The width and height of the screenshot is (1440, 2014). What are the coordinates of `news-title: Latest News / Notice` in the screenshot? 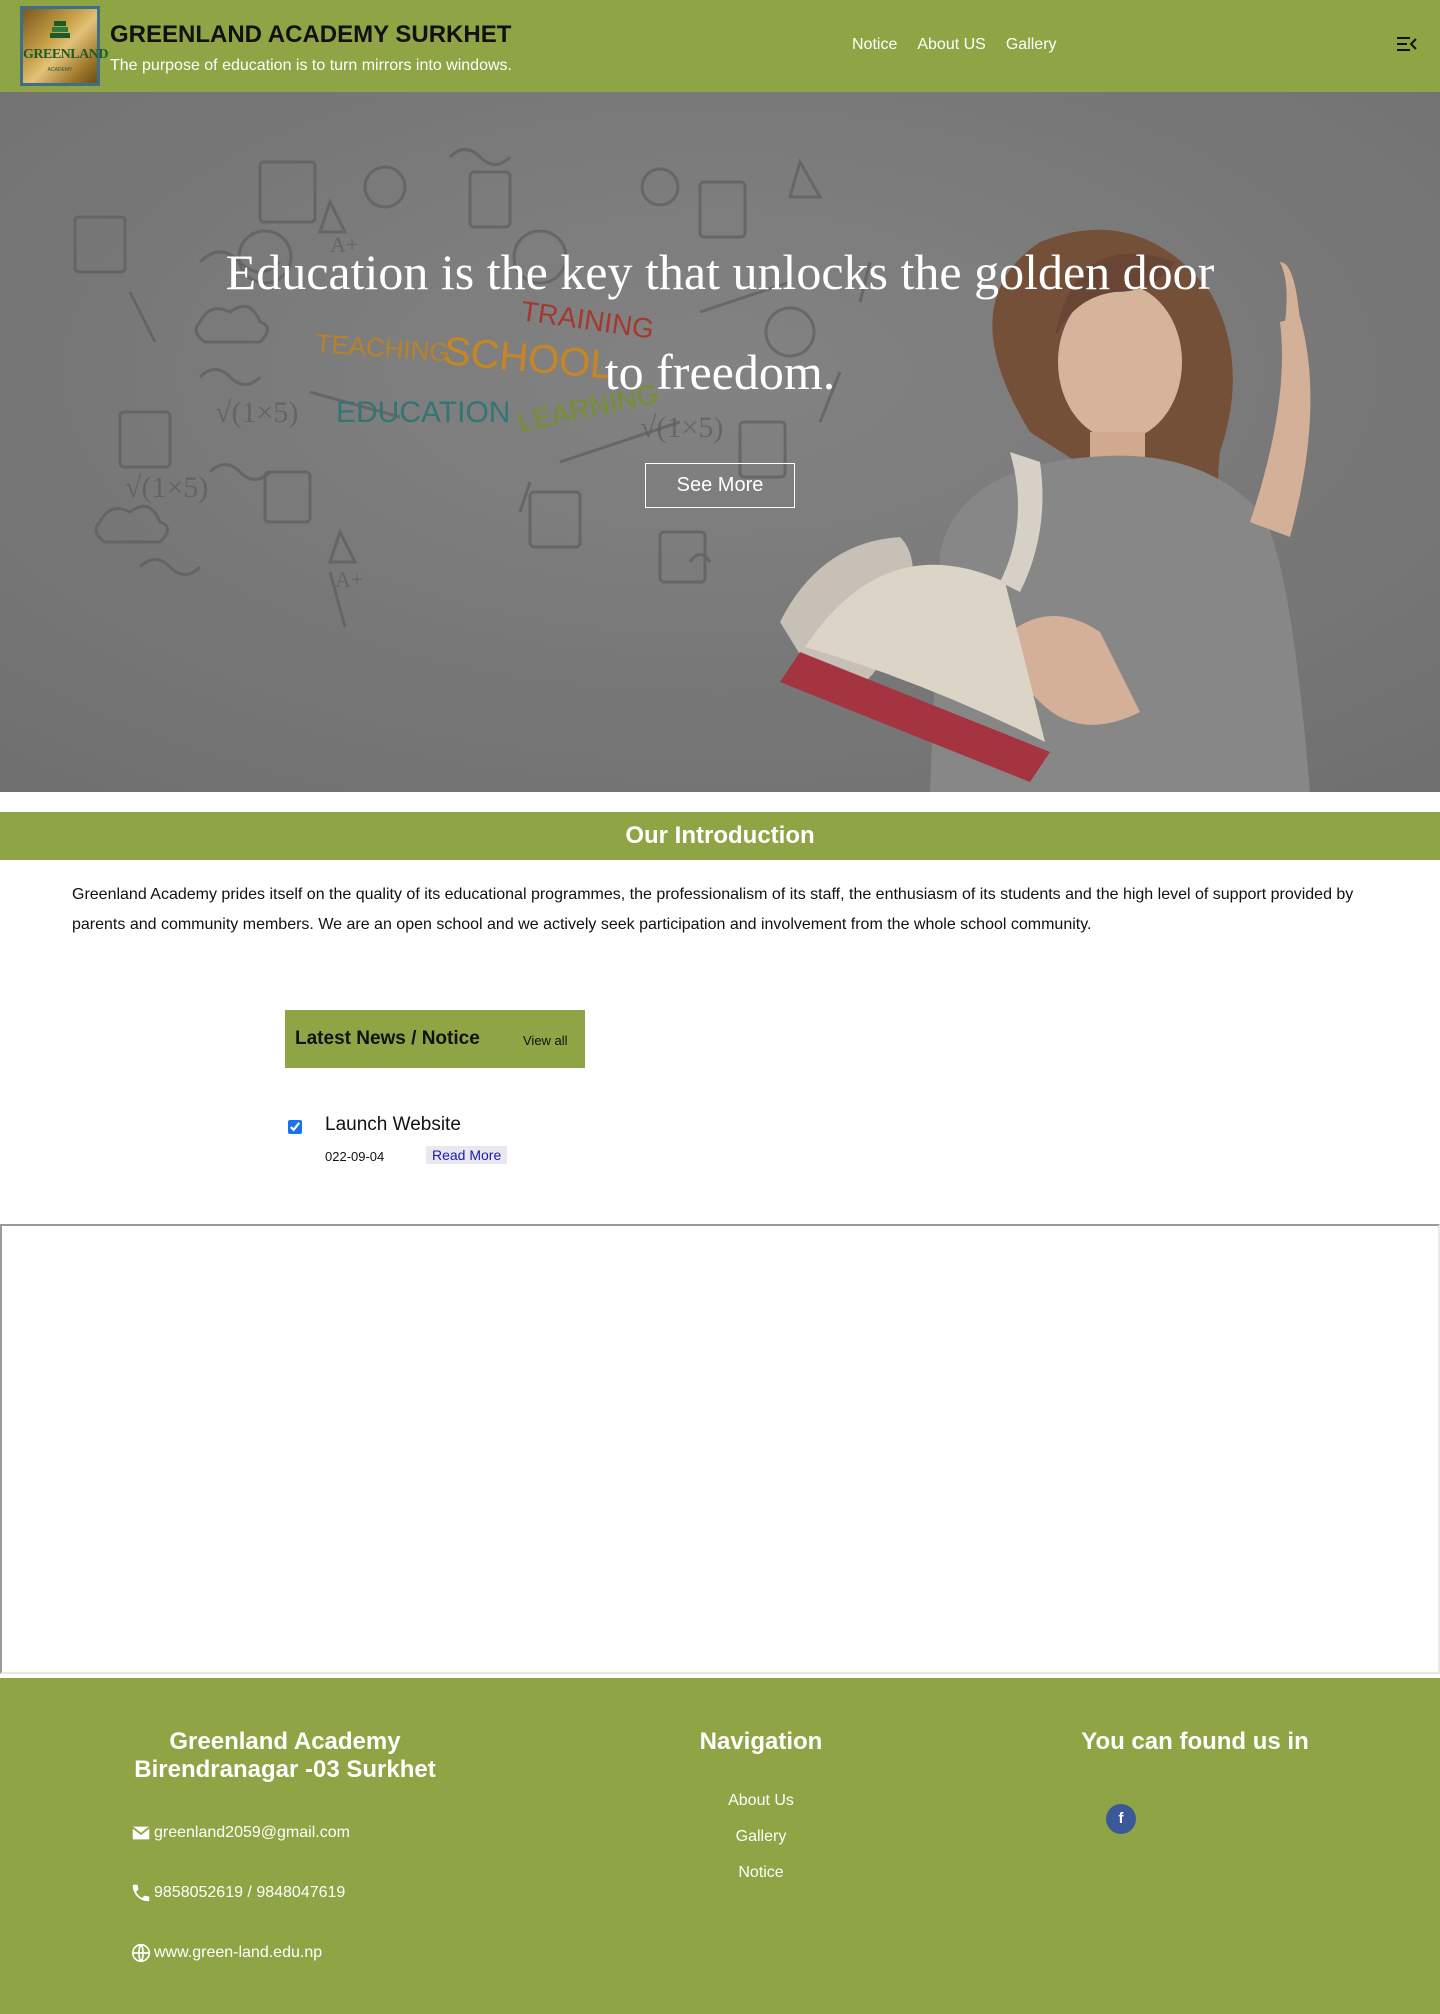 It's located at (387, 1038).